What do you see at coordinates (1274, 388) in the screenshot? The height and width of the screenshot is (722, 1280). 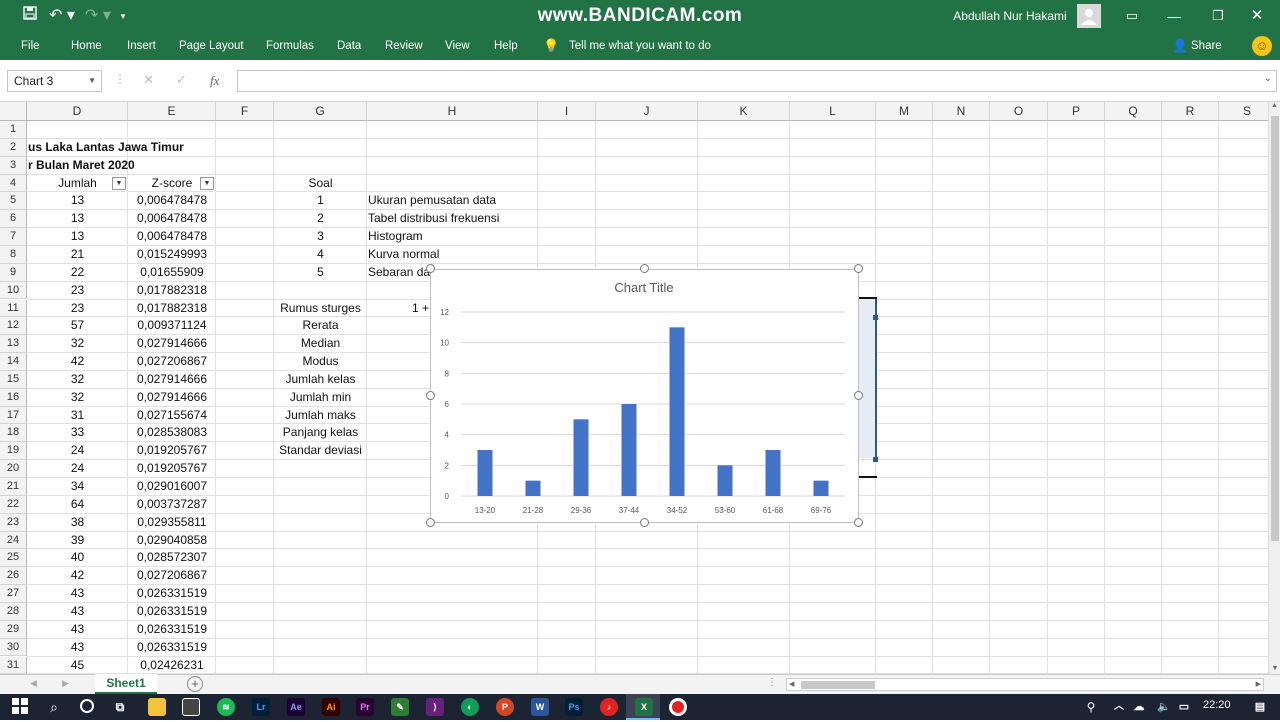 I see `vertical-scrollbar: ▲ ▼` at bounding box center [1274, 388].